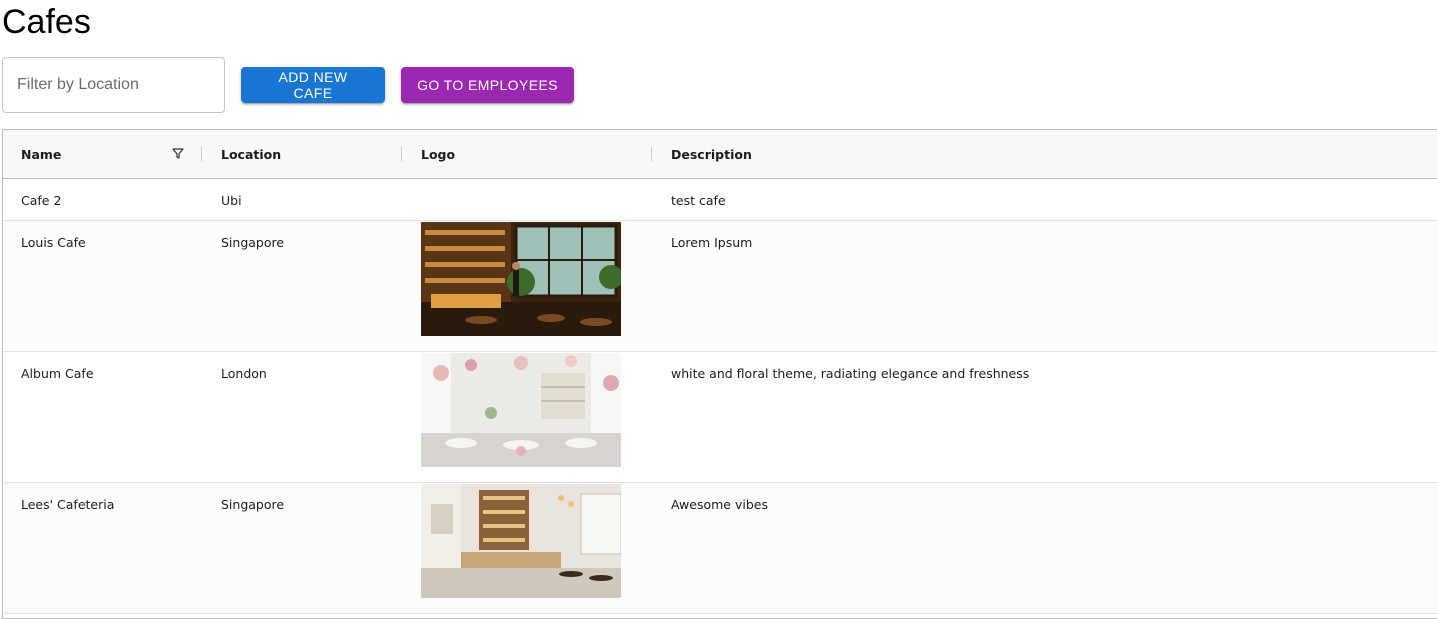 This screenshot has width=1437, height=619. I want to click on cell-description: Awesome vibes, so click(719, 504).